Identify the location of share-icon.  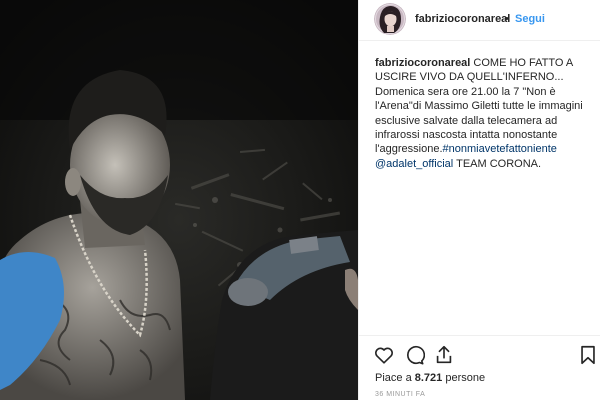
(444, 355).